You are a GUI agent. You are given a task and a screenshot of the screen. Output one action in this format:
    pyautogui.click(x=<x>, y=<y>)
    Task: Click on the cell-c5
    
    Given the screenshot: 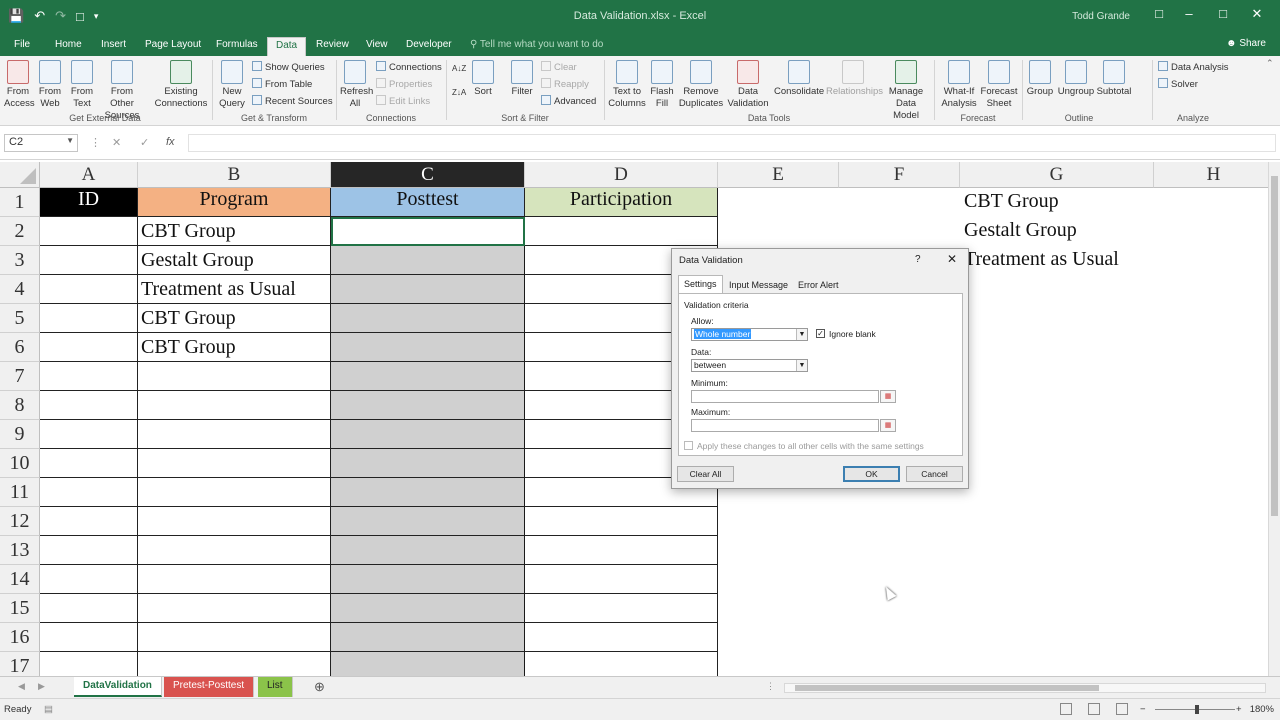 What is the action you would take?
    pyautogui.click(x=428, y=318)
    